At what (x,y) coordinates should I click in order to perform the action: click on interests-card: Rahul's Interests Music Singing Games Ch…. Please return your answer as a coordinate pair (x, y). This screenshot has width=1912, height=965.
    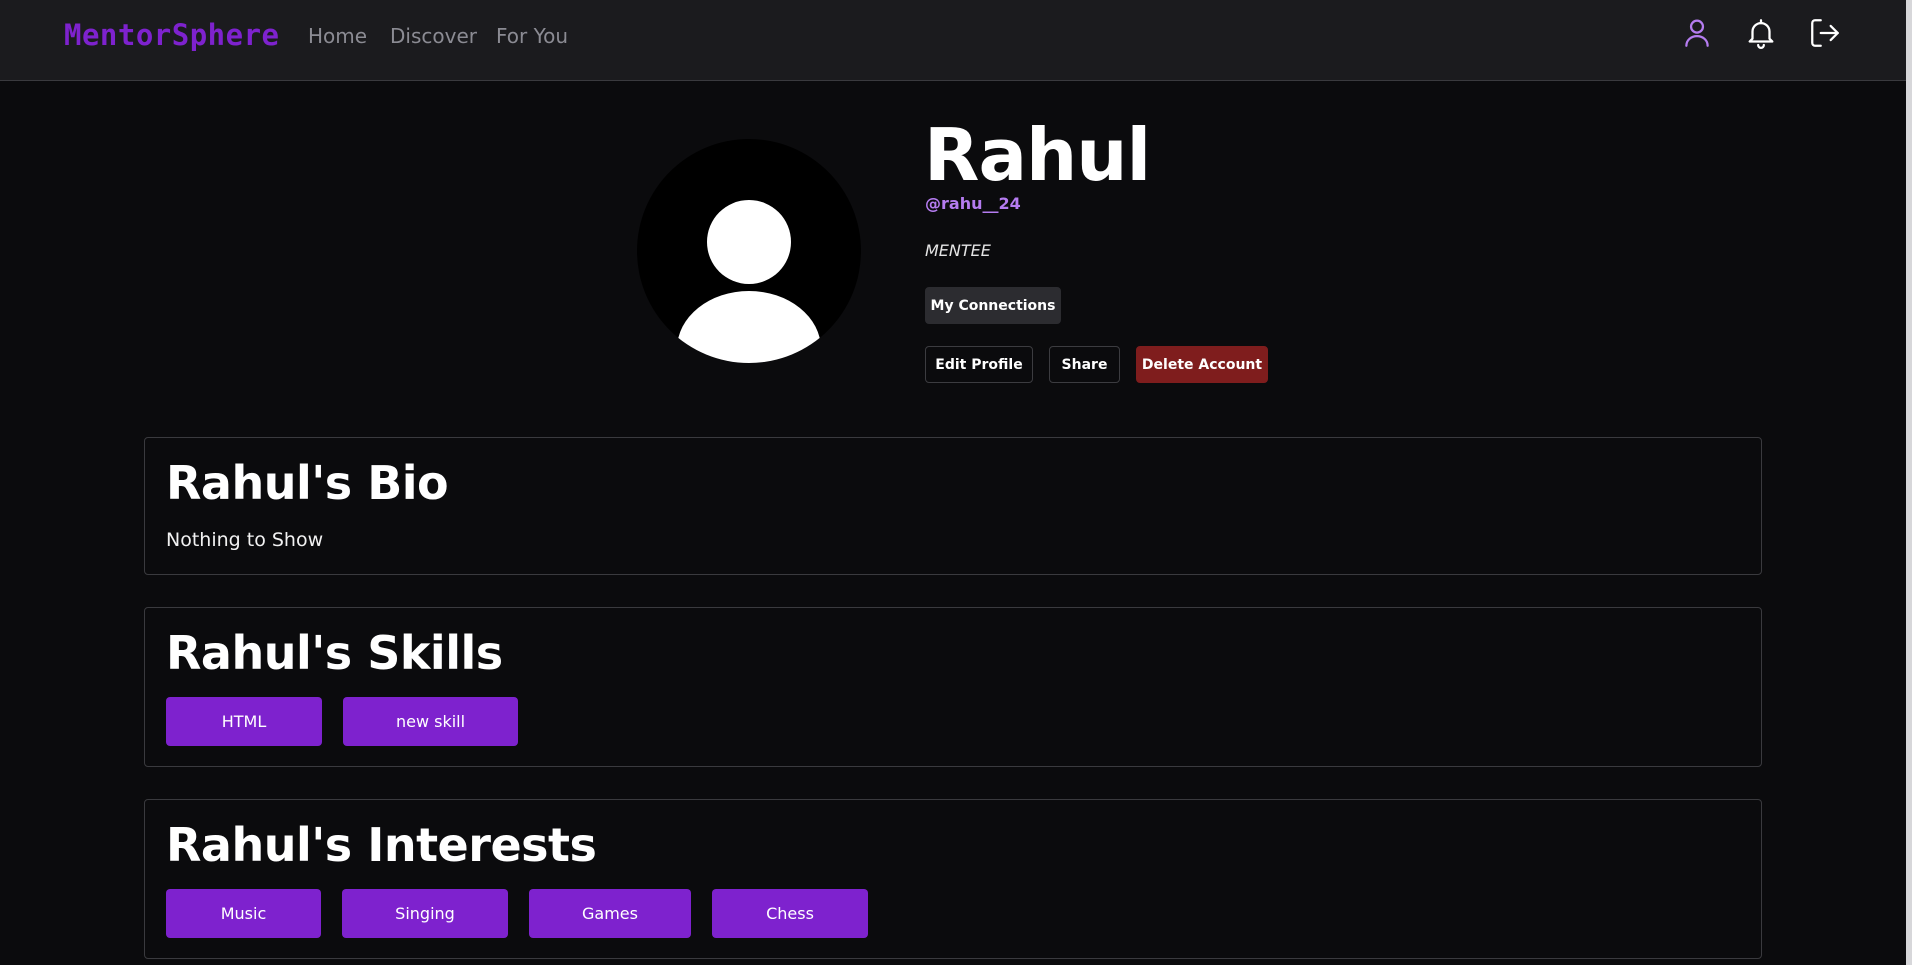
    Looking at the image, I should click on (953, 879).